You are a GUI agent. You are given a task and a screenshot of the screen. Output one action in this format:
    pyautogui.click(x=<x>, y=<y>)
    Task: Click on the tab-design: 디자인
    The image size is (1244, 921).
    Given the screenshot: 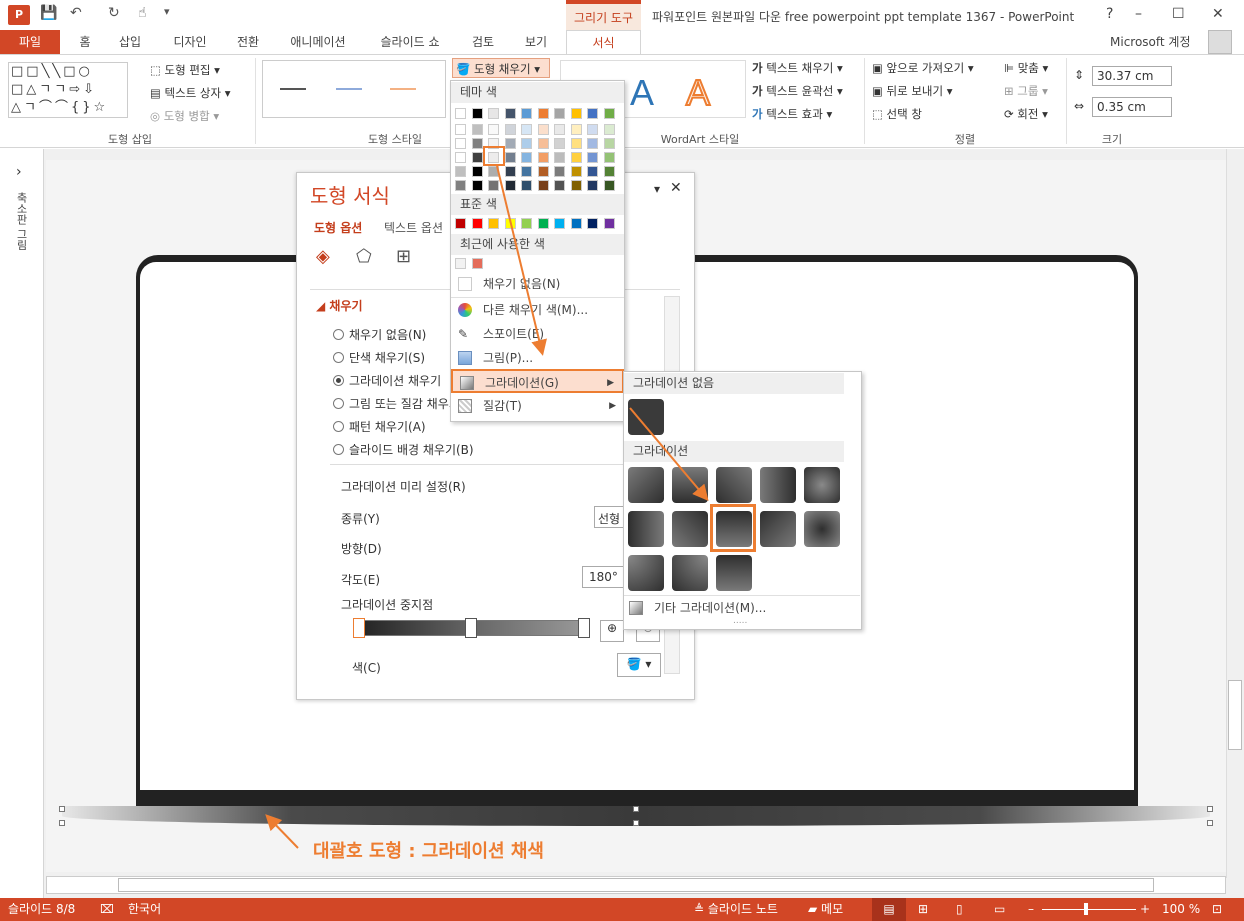 What is the action you would take?
    pyautogui.click(x=190, y=42)
    